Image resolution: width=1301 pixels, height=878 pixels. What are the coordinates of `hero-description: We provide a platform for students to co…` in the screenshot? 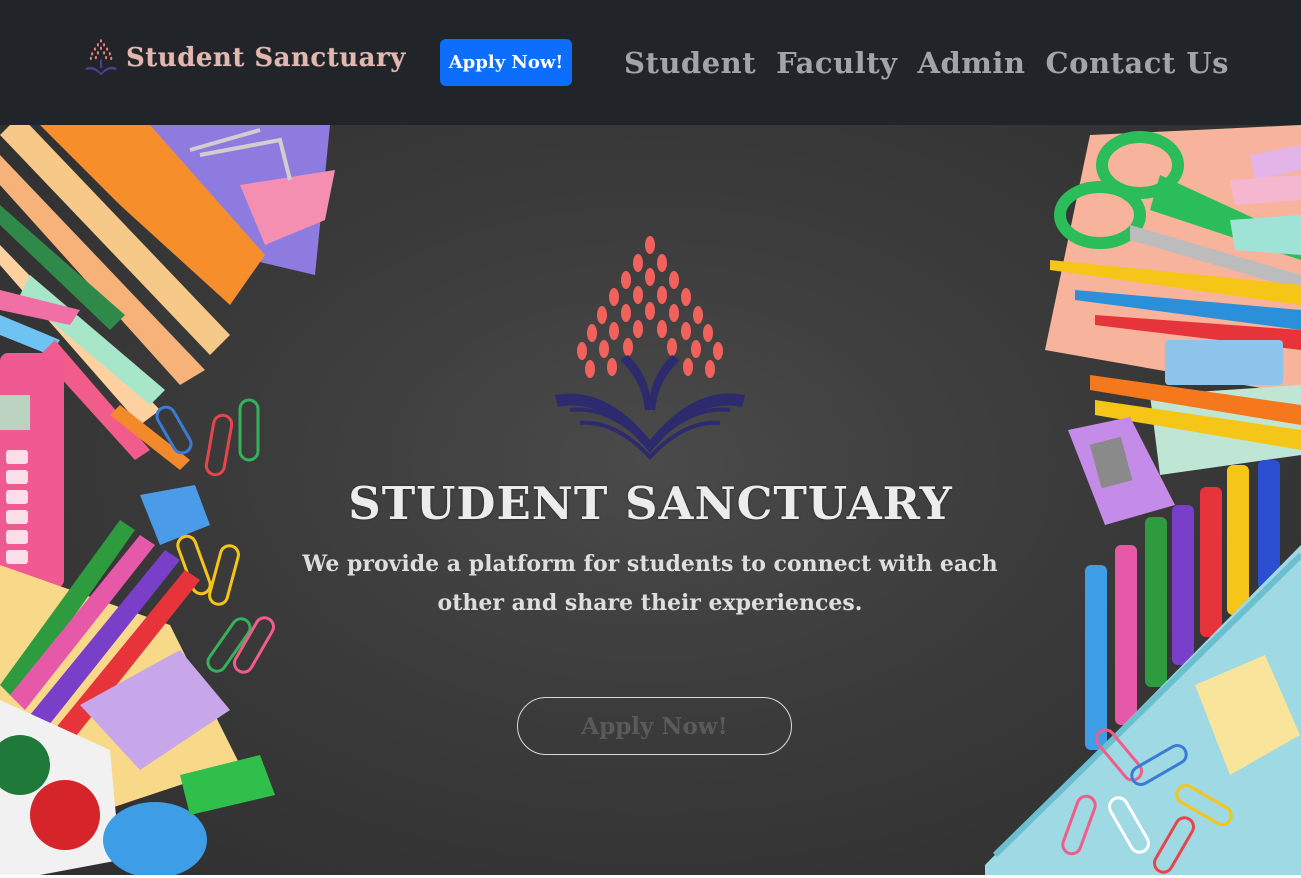 It's located at (650, 583).